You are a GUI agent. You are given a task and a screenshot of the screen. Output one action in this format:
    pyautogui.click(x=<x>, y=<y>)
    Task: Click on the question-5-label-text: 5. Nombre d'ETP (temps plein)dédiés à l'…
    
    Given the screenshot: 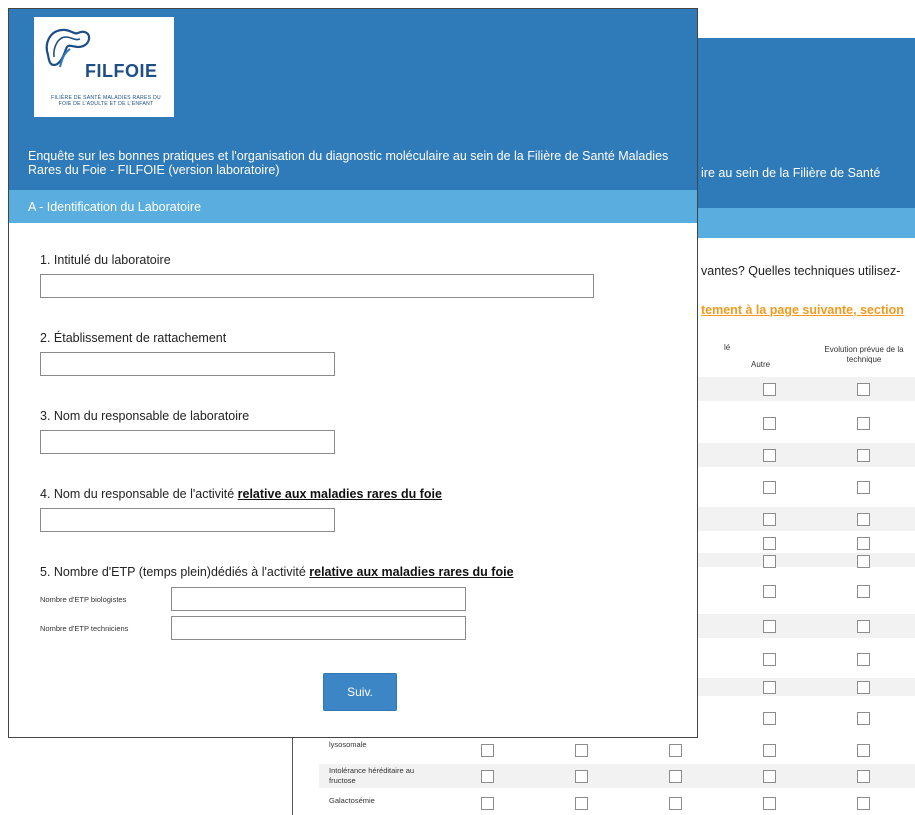 What is the action you would take?
    pyautogui.click(x=175, y=572)
    